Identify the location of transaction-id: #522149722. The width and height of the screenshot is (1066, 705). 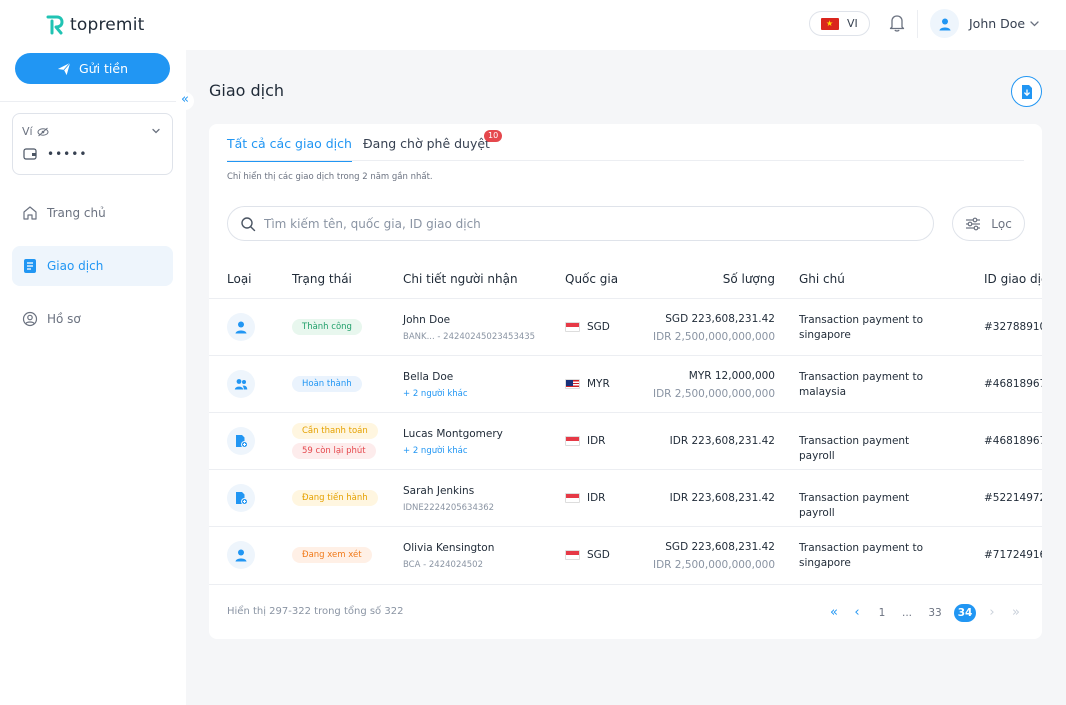
(1013, 498).